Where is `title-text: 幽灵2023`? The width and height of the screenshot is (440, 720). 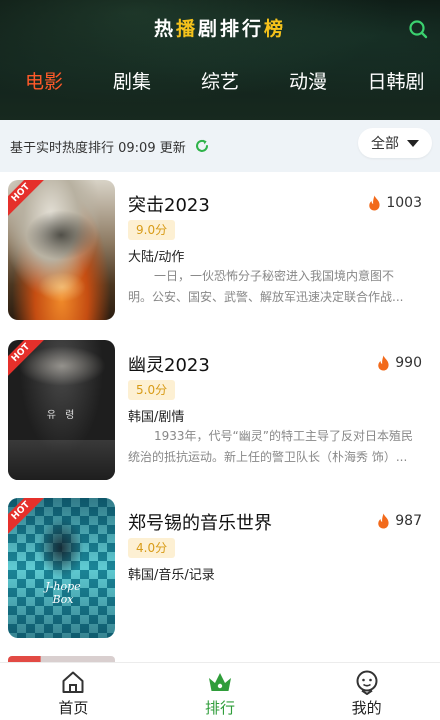 title-text: 幽灵2023 is located at coordinates (169, 364).